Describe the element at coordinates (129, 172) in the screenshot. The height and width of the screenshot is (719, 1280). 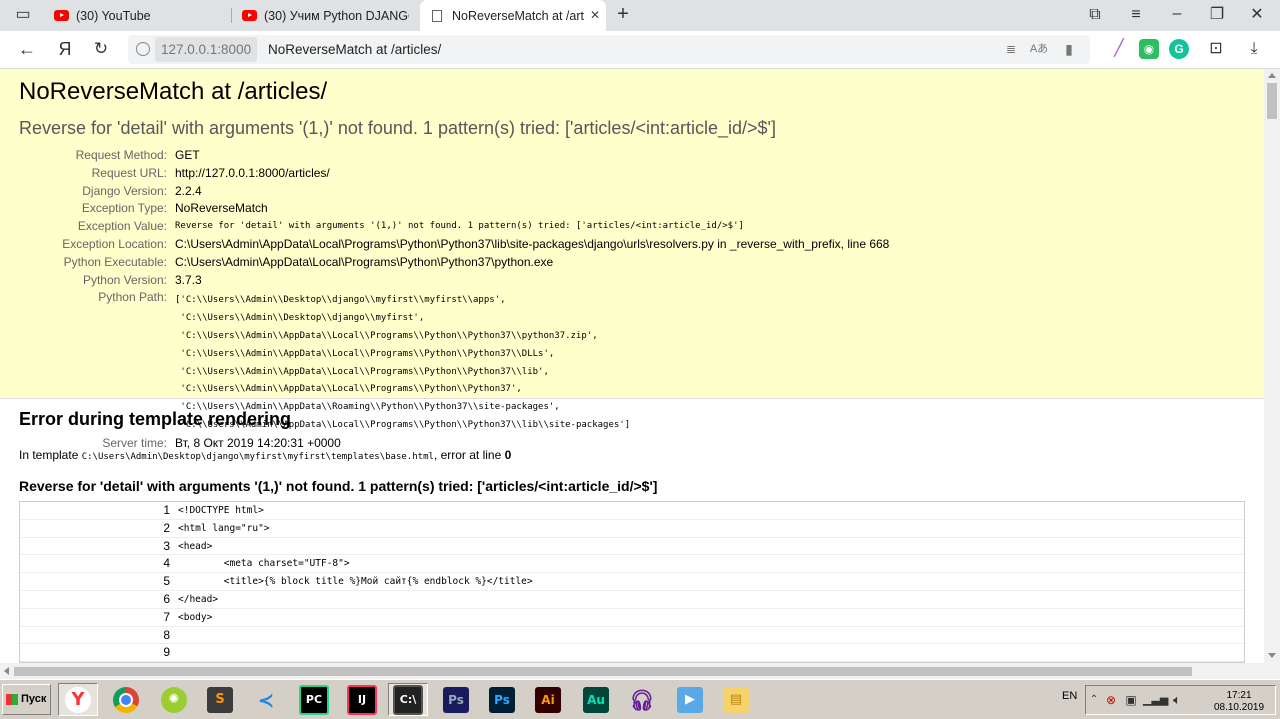
I see `meta-label: Request URL:` at that location.